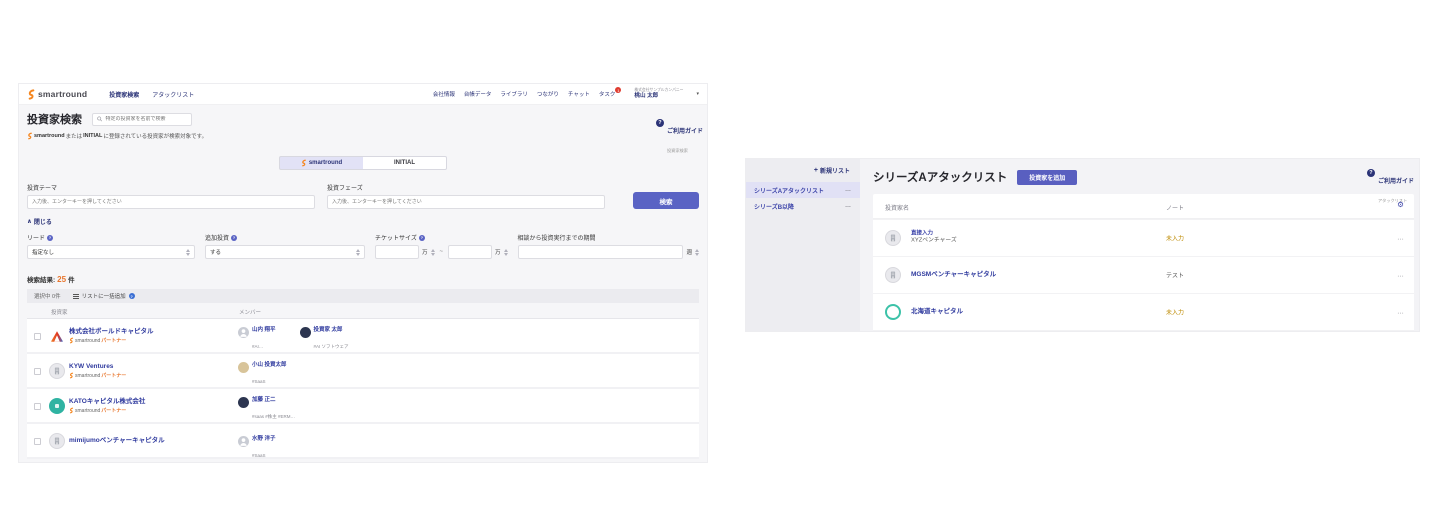 The image size is (1440, 529). I want to click on add-investor-button: 投資家を追加, so click(1047, 177).